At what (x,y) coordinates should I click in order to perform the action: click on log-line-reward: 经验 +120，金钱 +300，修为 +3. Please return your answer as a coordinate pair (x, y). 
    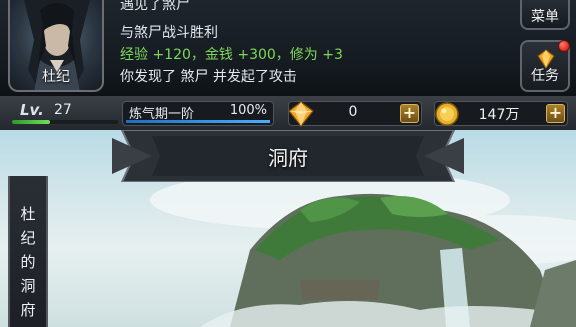
    Looking at the image, I should click on (231, 55).